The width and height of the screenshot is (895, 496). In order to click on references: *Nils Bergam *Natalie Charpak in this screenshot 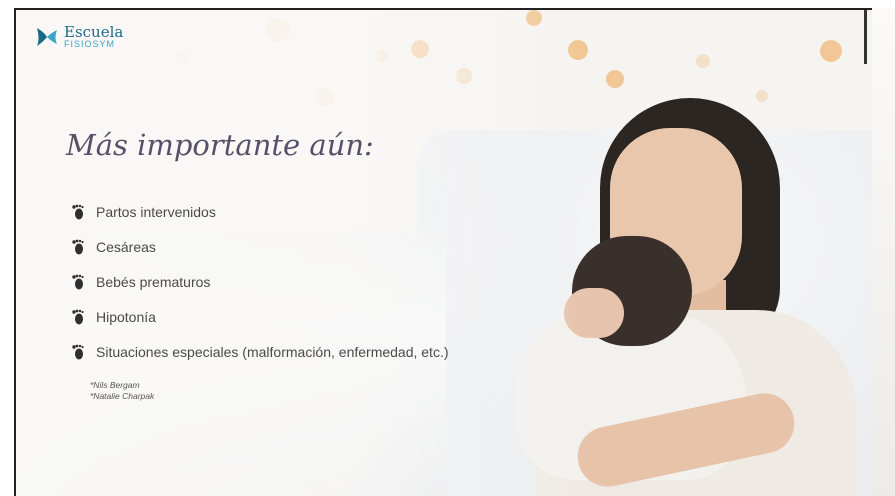, I will do `click(122, 391)`.